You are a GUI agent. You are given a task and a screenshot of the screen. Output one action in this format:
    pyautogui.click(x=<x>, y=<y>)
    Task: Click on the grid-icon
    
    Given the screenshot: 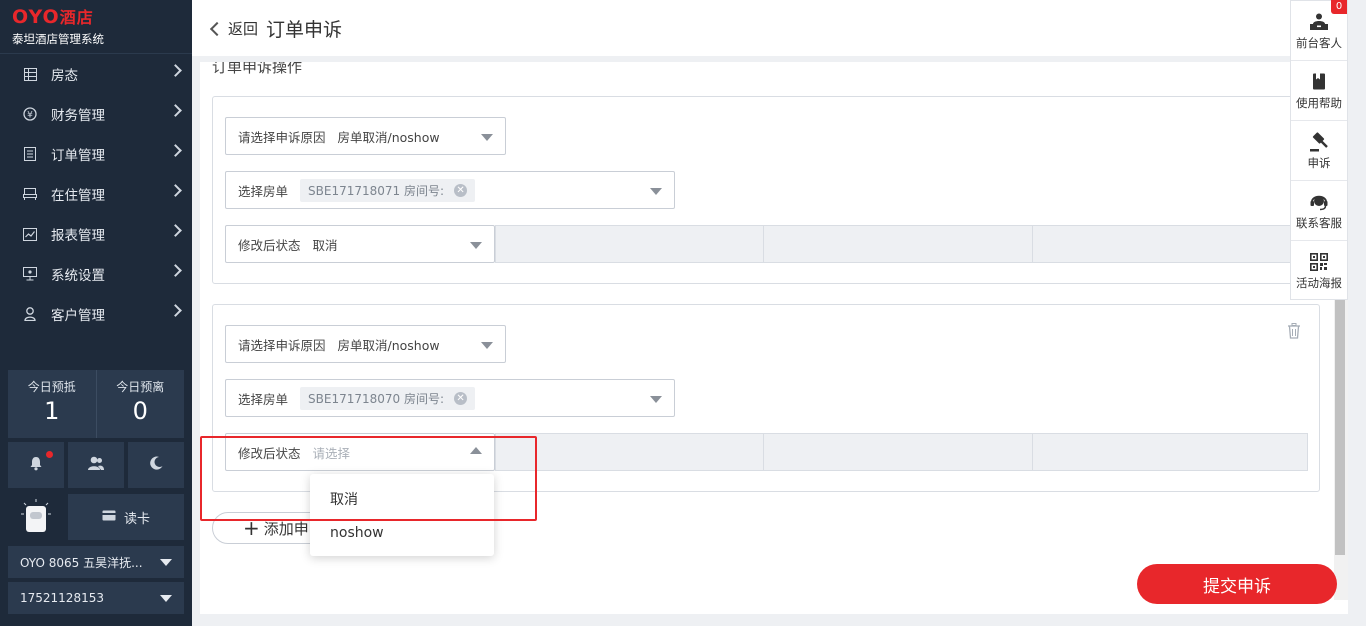 What is the action you would take?
    pyautogui.click(x=30, y=74)
    